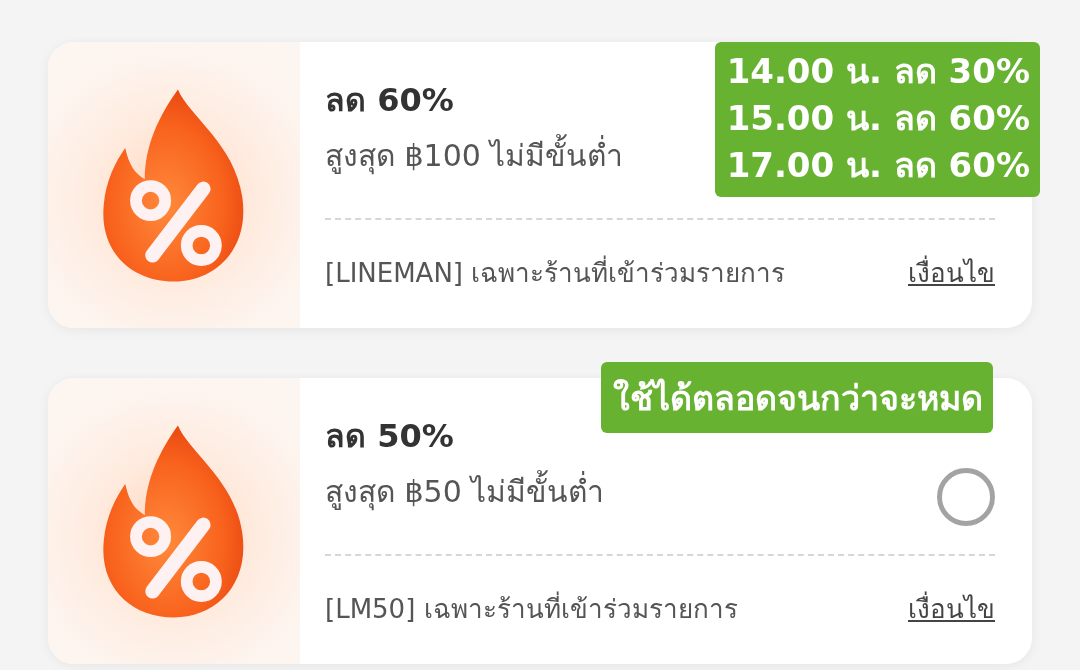 The image size is (1080, 670). I want to click on radio-button, so click(966, 497).